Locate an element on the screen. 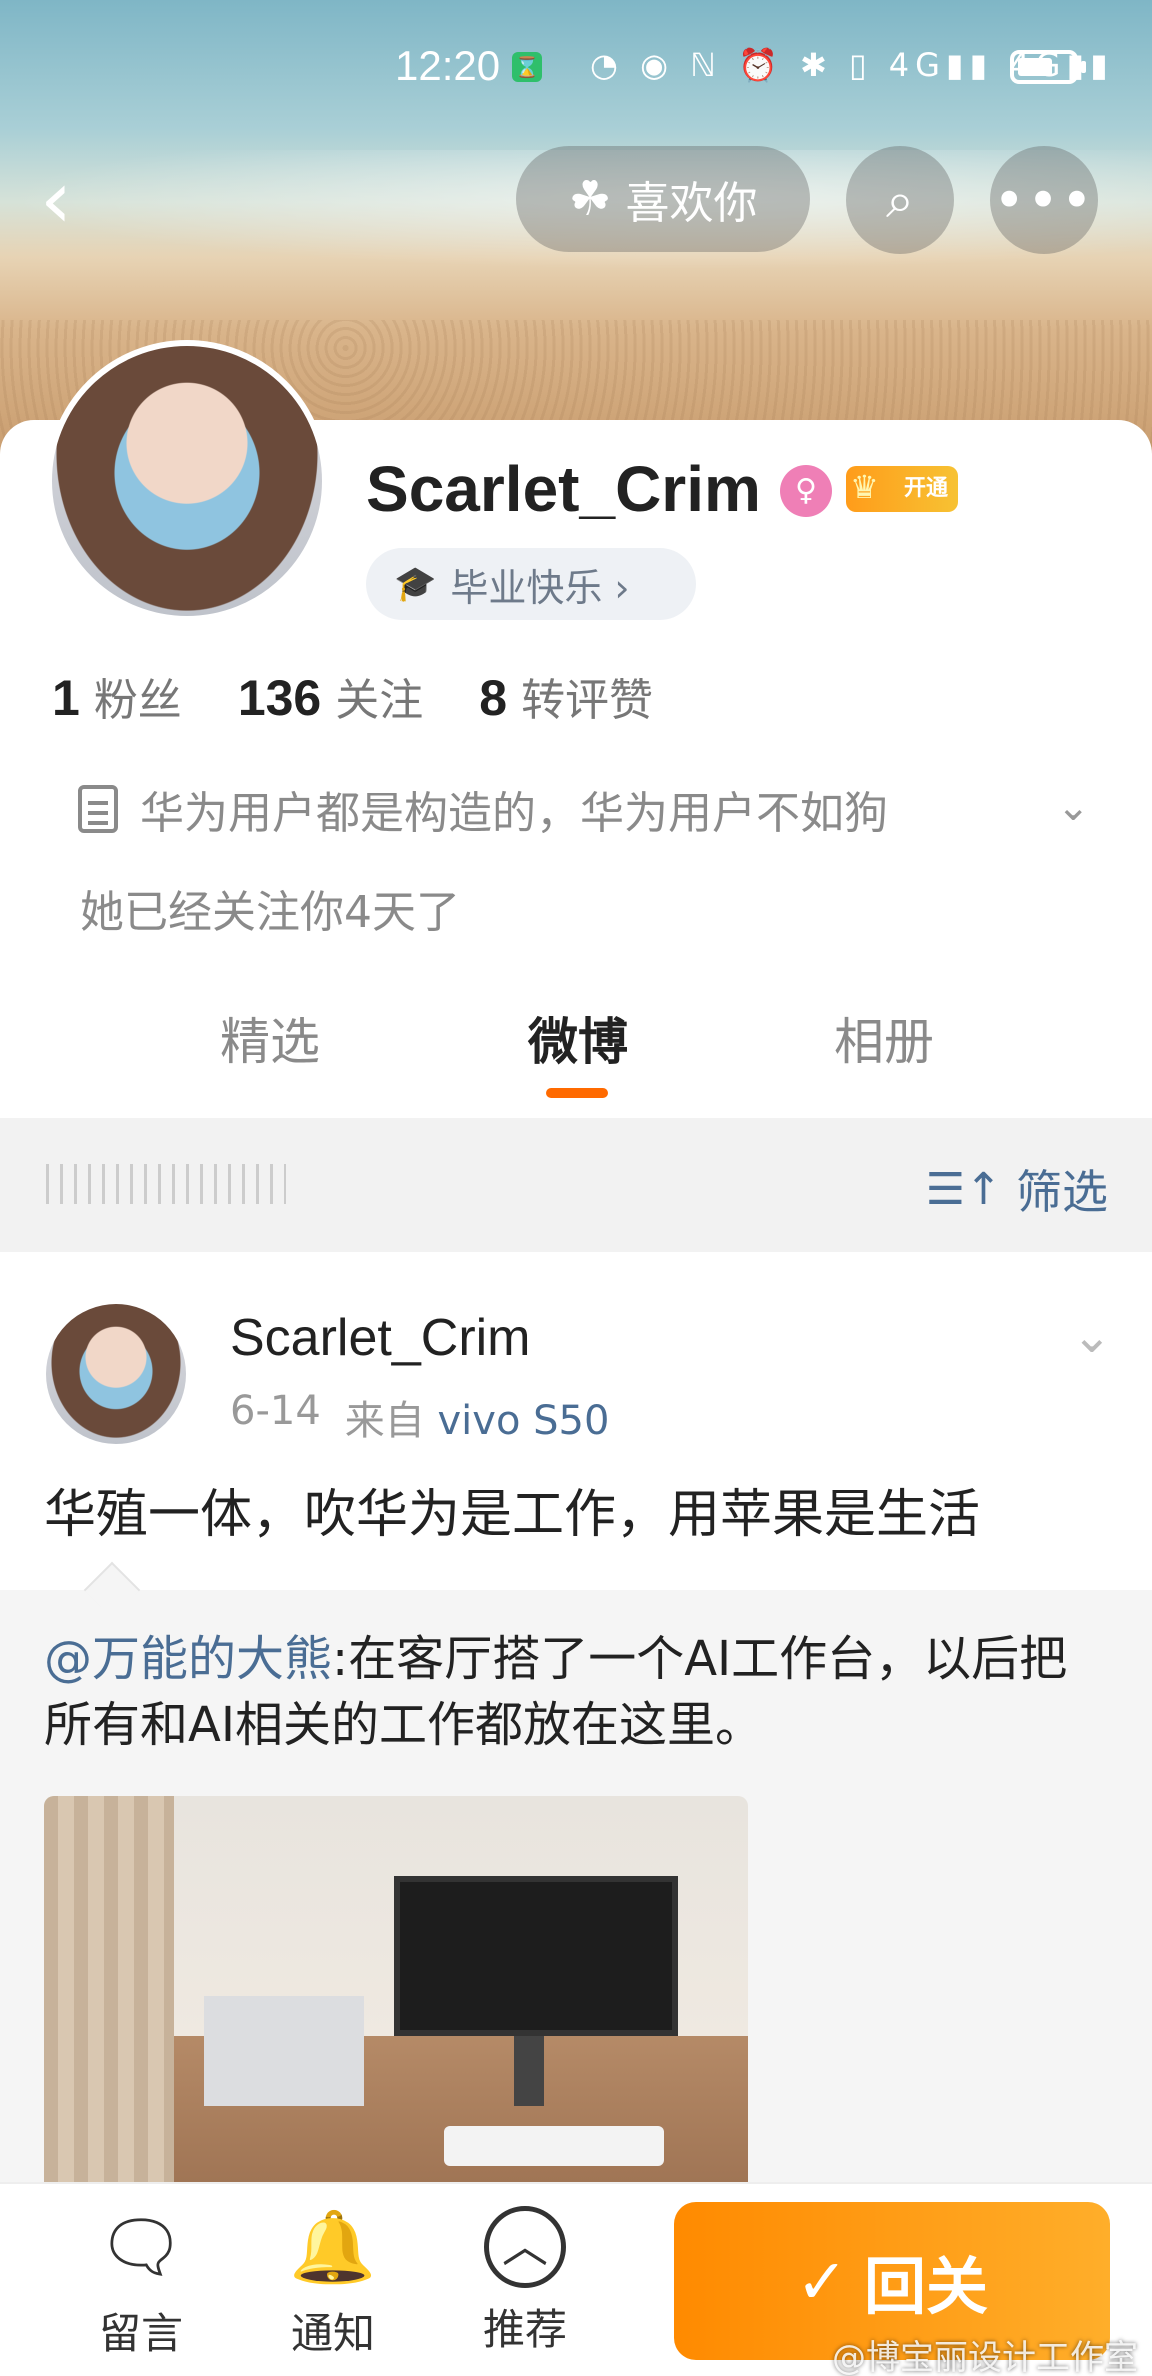 This screenshot has height=2376, width=1152. graduation-tag-label: 毕业快乐 › is located at coordinates (540, 587).